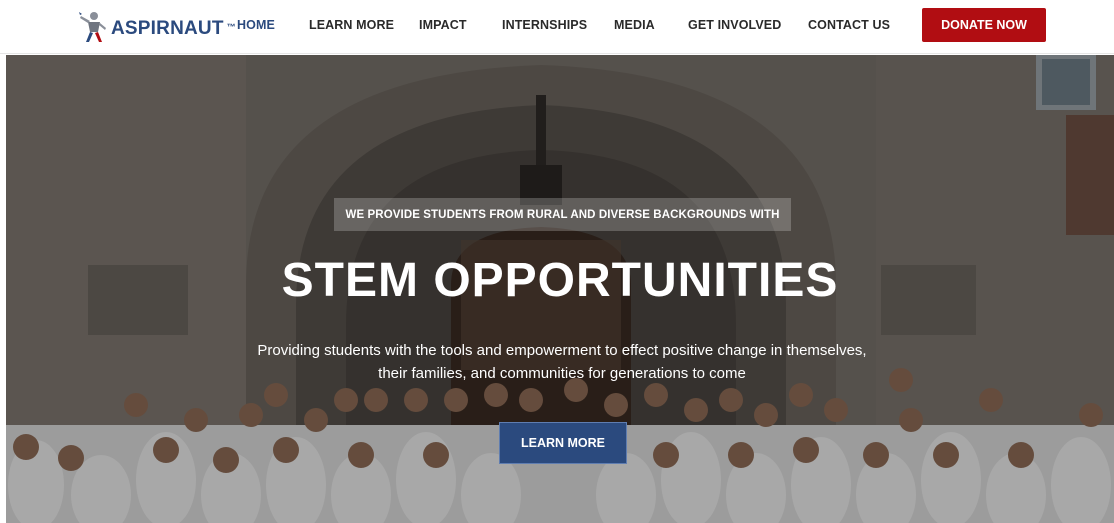 The width and height of the screenshot is (1114, 523). Describe the element at coordinates (231, 27) in the screenshot. I see `brand-trademark: ™` at that location.